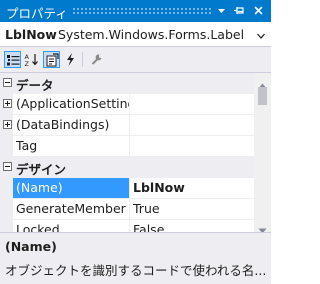 The height and width of the screenshot is (284, 320). What do you see at coordinates (35, 85) in the screenshot?
I see `category-label: データ` at bounding box center [35, 85].